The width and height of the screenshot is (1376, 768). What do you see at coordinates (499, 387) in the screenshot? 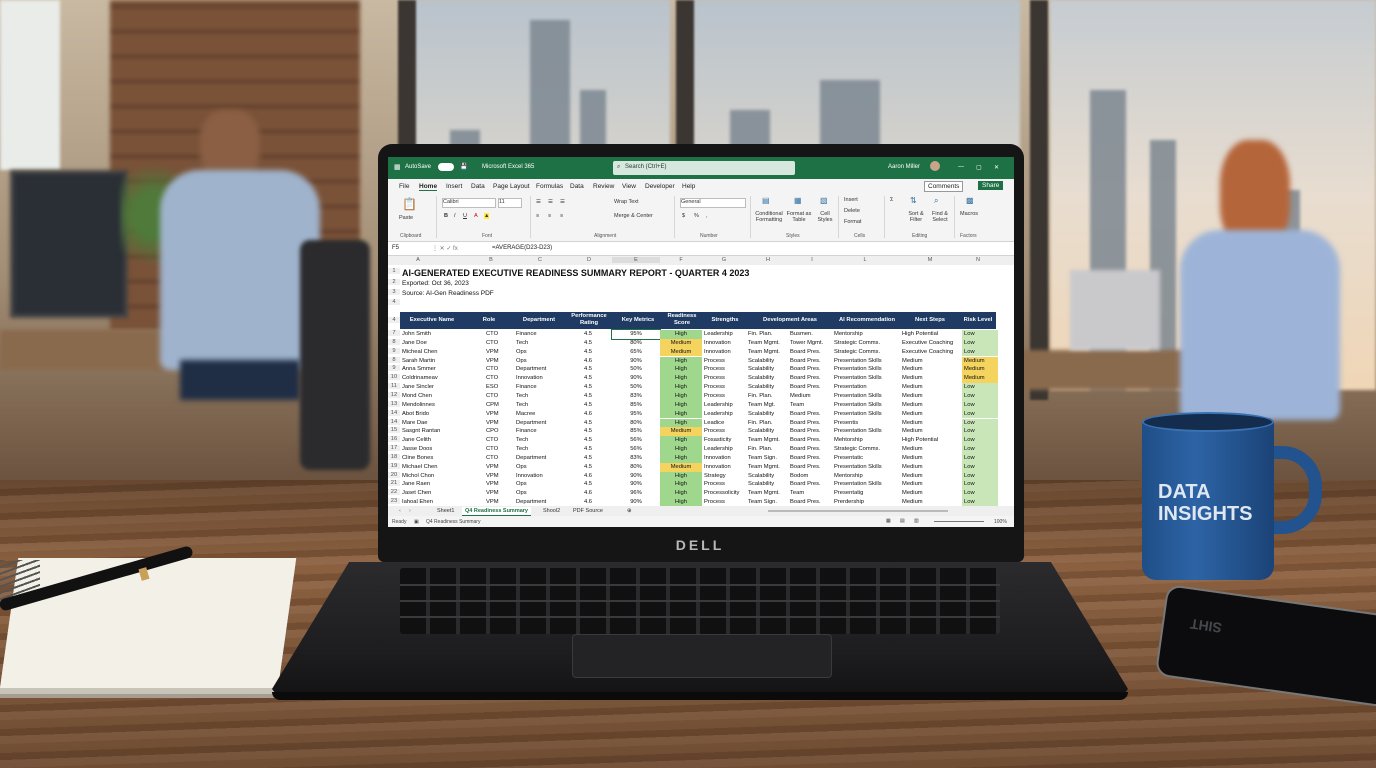
I see `cell-role: ESO` at bounding box center [499, 387].